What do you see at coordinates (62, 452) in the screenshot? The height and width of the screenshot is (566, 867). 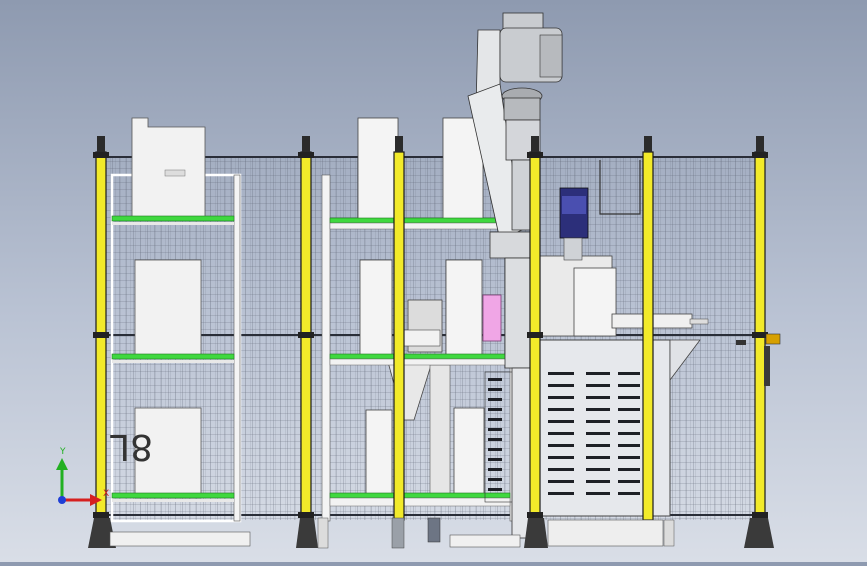 I see `axis-y-label: Y` at bounding box center [62, 452].